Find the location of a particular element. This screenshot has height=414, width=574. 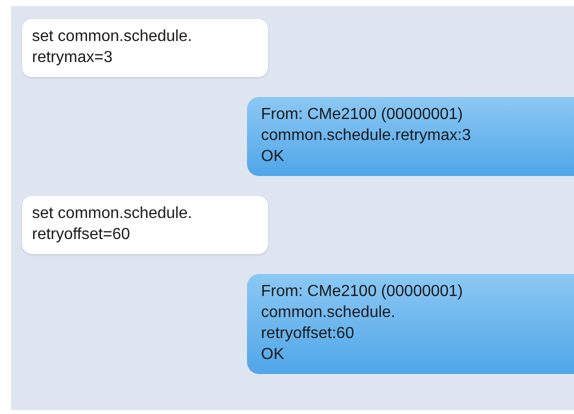

message-bubble: set common.schedule. retryoffset=60 is located at coordinates (145, 225).